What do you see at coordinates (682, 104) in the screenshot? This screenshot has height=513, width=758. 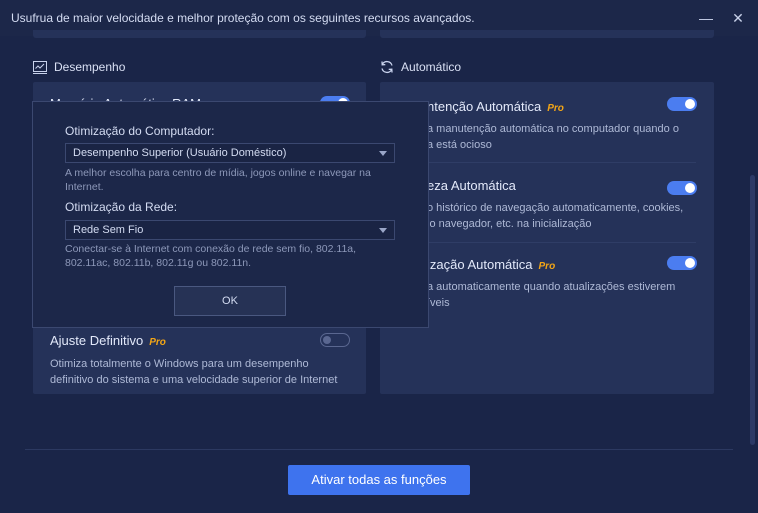 I see `auto-maintenance-toggle` at bounding box center [682, 104].